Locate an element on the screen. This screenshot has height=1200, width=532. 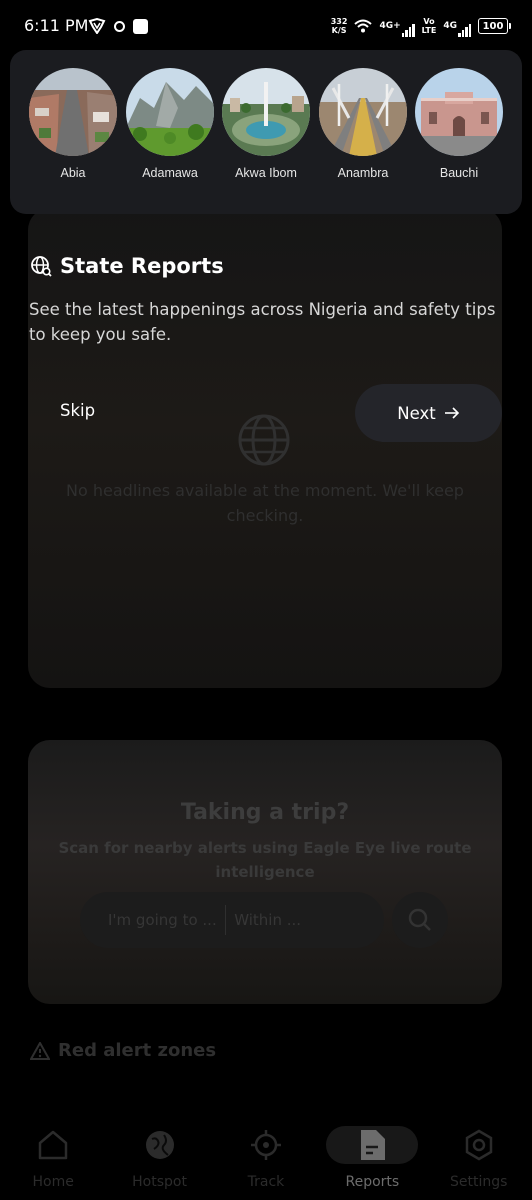
nav-reports: Reports is located at coordinates (372, 1160).